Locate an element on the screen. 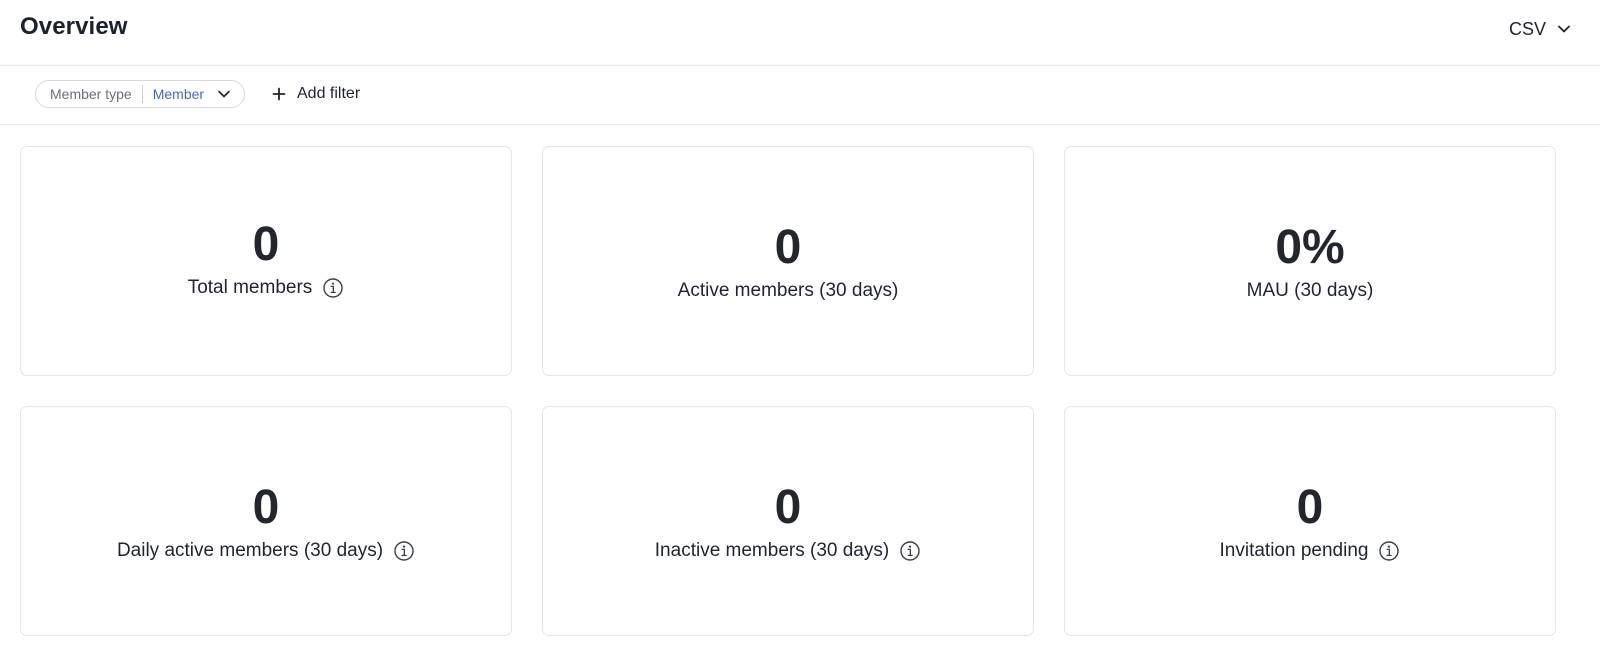 This screenshot has height=650, width=1600. add-filter-button: Add filter is located at coordinates (315, 94).